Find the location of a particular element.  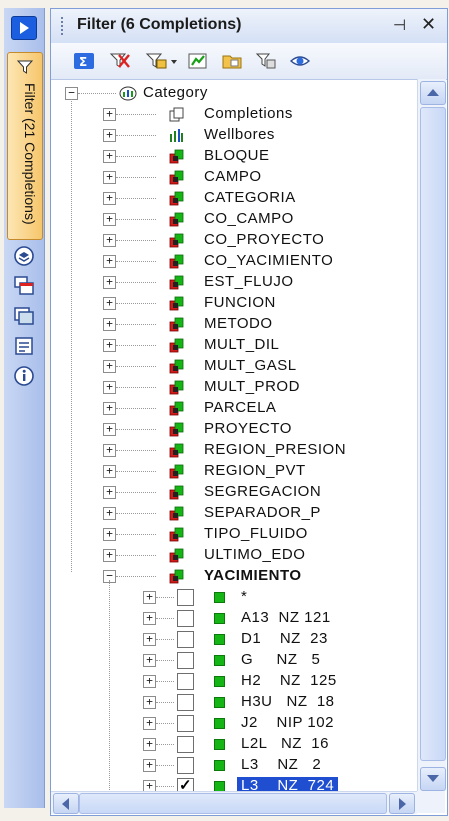

tree-node: + ULTIMO_EDO is located at coordinates (234, 555).